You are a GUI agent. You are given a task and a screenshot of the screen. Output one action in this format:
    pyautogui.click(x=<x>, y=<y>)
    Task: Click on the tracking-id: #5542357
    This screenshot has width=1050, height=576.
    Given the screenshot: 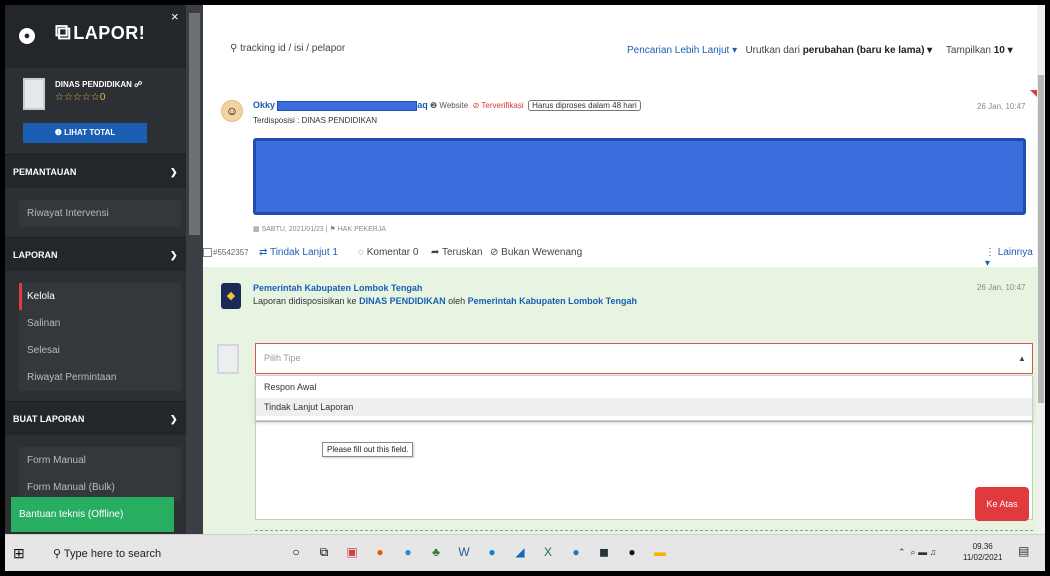 What is the action you would take?
    pyautogui.click(x=231, y=252)
    